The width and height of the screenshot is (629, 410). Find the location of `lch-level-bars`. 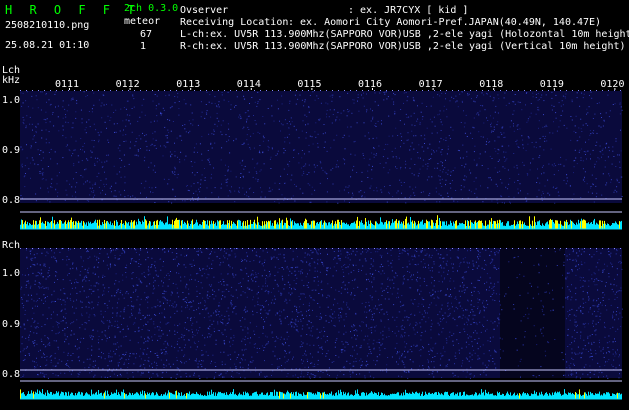

lch-level-bars is located at coordinates (321, 222).